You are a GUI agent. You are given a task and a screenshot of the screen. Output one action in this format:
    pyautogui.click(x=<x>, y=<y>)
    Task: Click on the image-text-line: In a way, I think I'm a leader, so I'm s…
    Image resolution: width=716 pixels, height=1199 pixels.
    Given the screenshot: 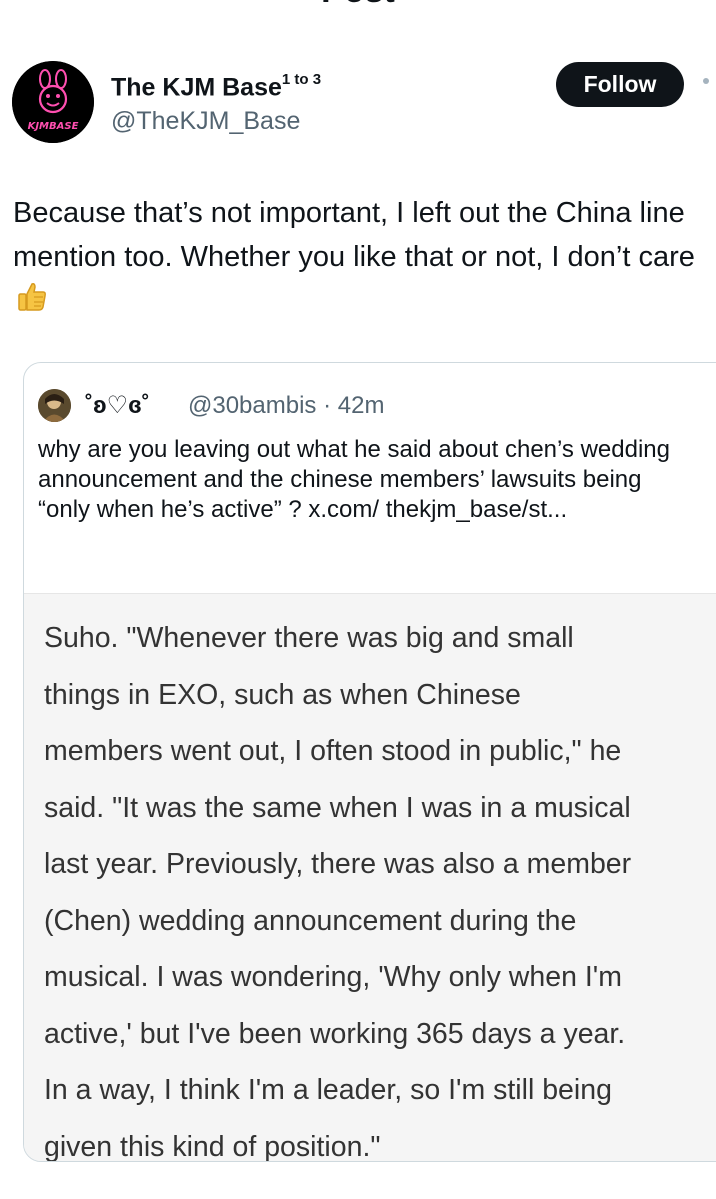 What is the action you would take?
    pyautogui.click(x=328, y=1090)
    